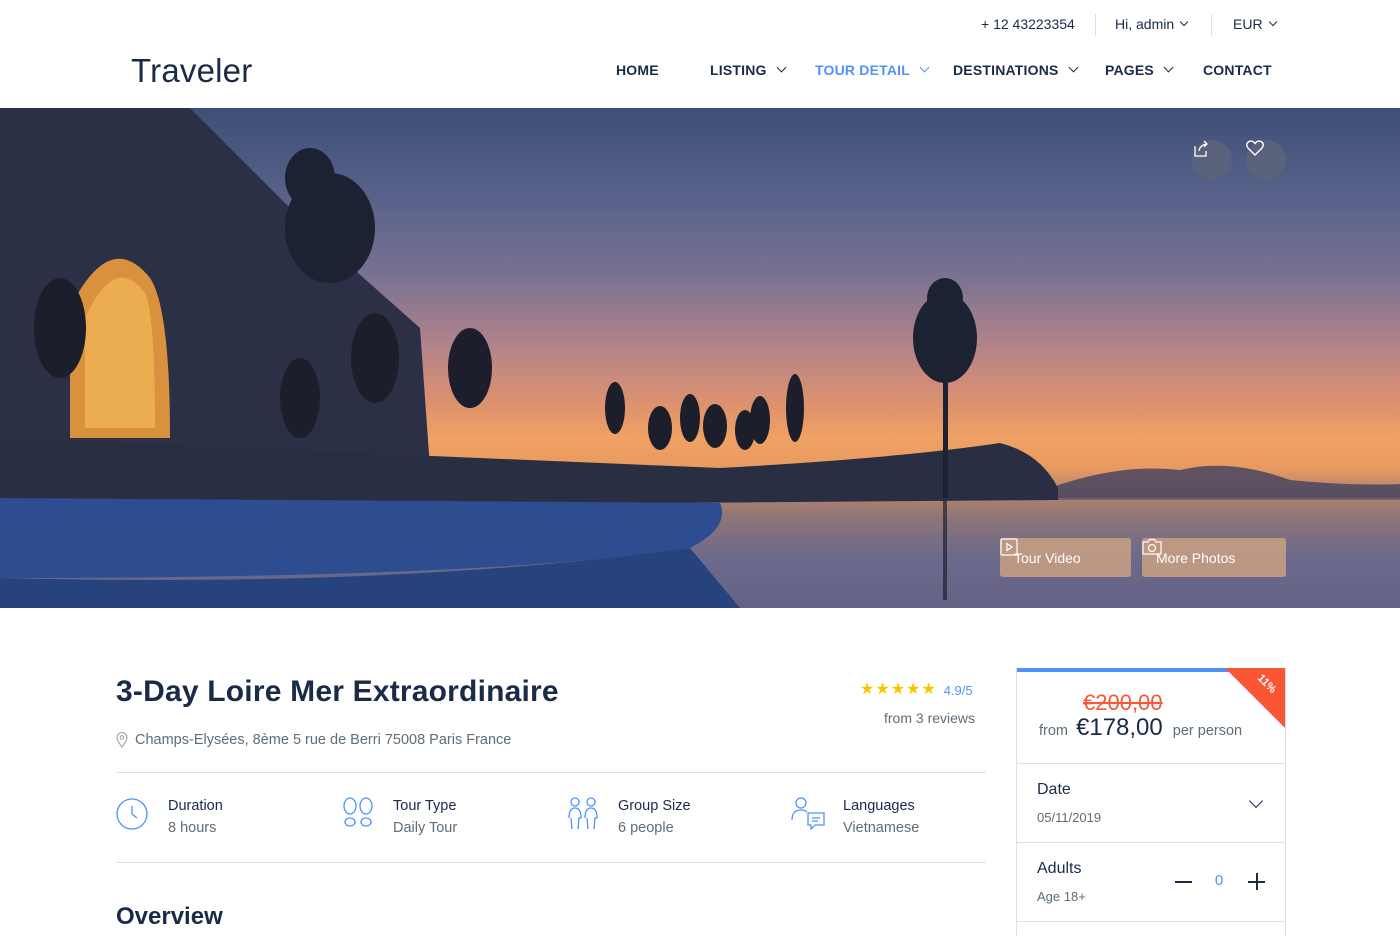 Image resolution: width=1400 pixels, height=936 pixels. I want to click on nav-pages-label: PAGES, so click(1129, 70).